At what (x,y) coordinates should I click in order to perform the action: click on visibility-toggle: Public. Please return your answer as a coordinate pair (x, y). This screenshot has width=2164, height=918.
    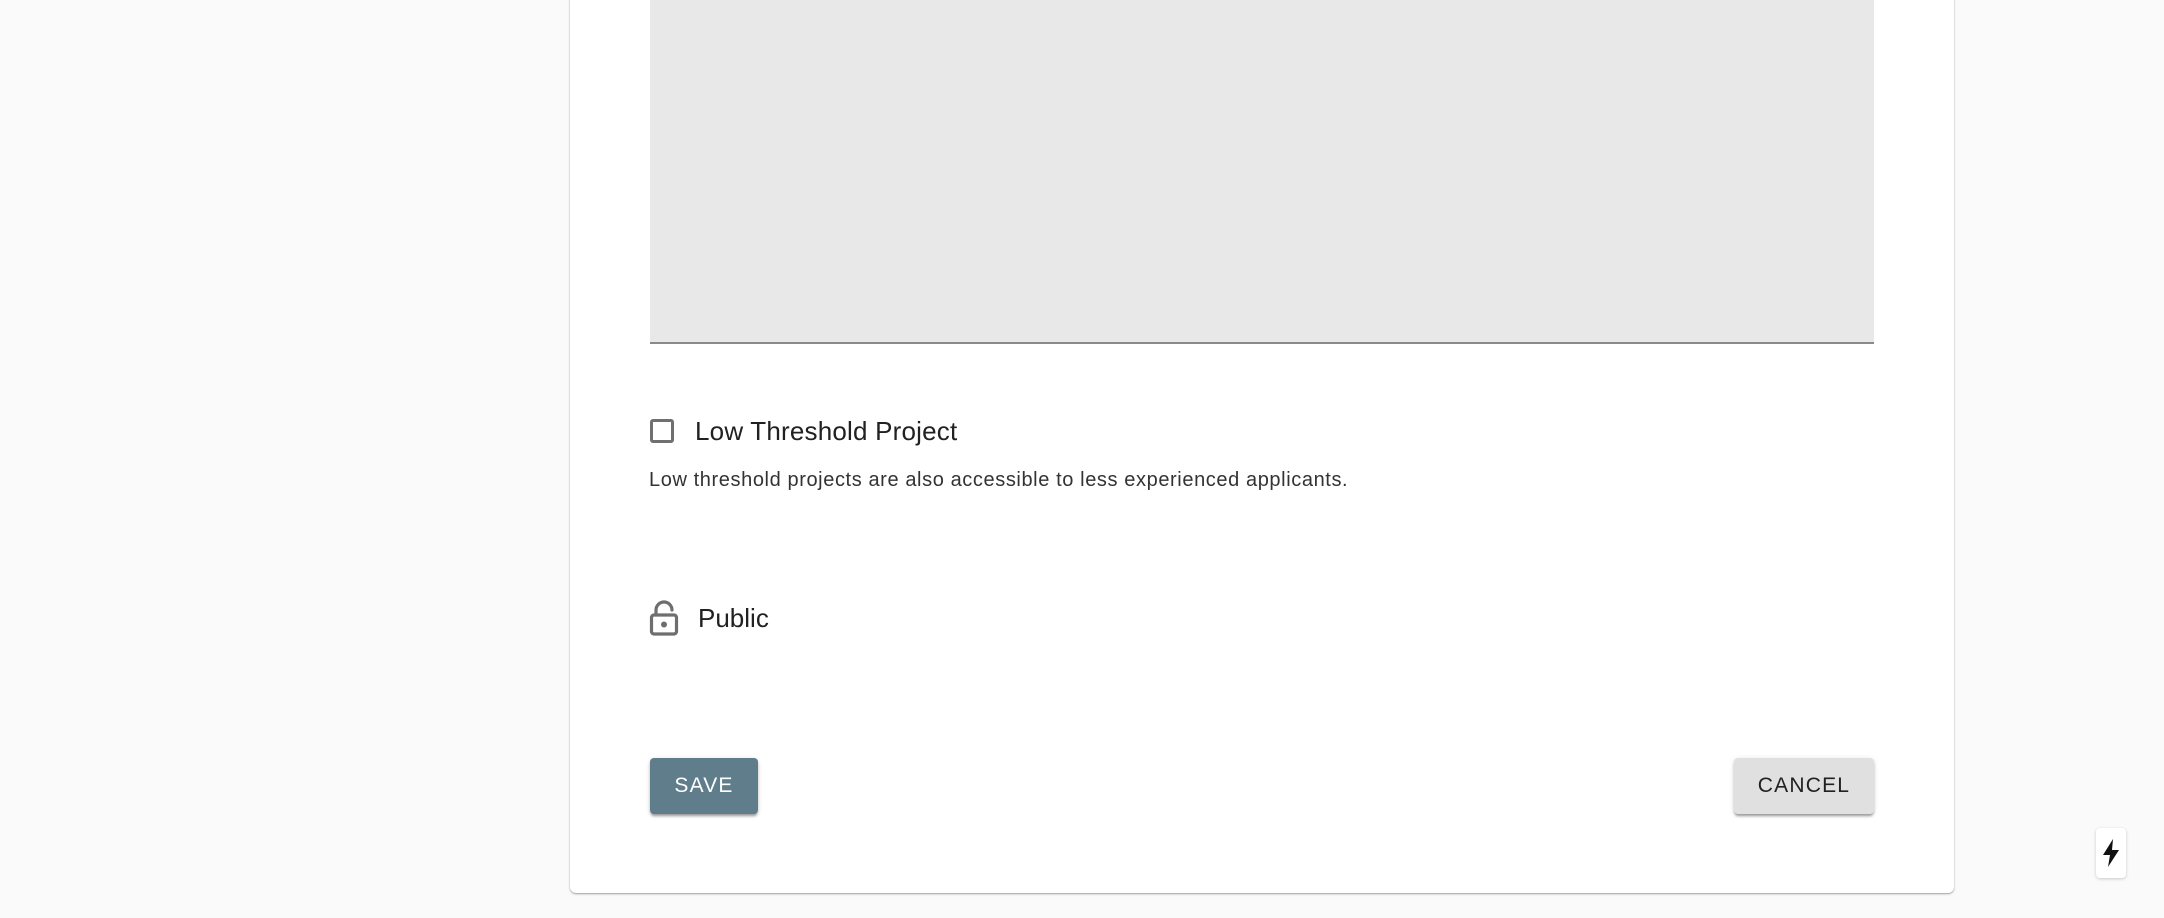
    Looking at the image, I should click on (709, 618).